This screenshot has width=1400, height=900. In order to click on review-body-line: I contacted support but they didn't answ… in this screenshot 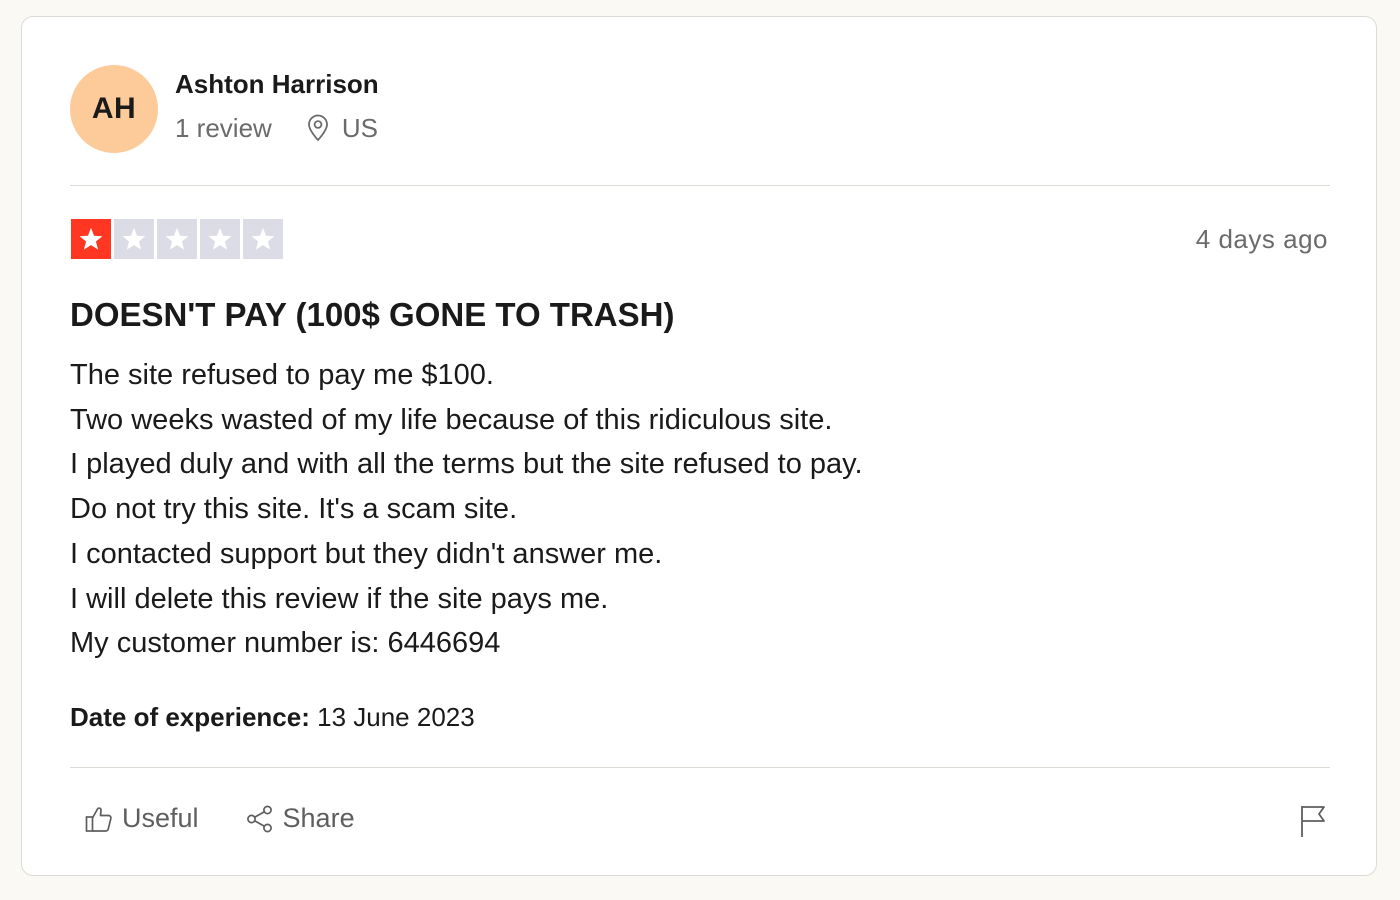, I will do `click(366, 553)`.